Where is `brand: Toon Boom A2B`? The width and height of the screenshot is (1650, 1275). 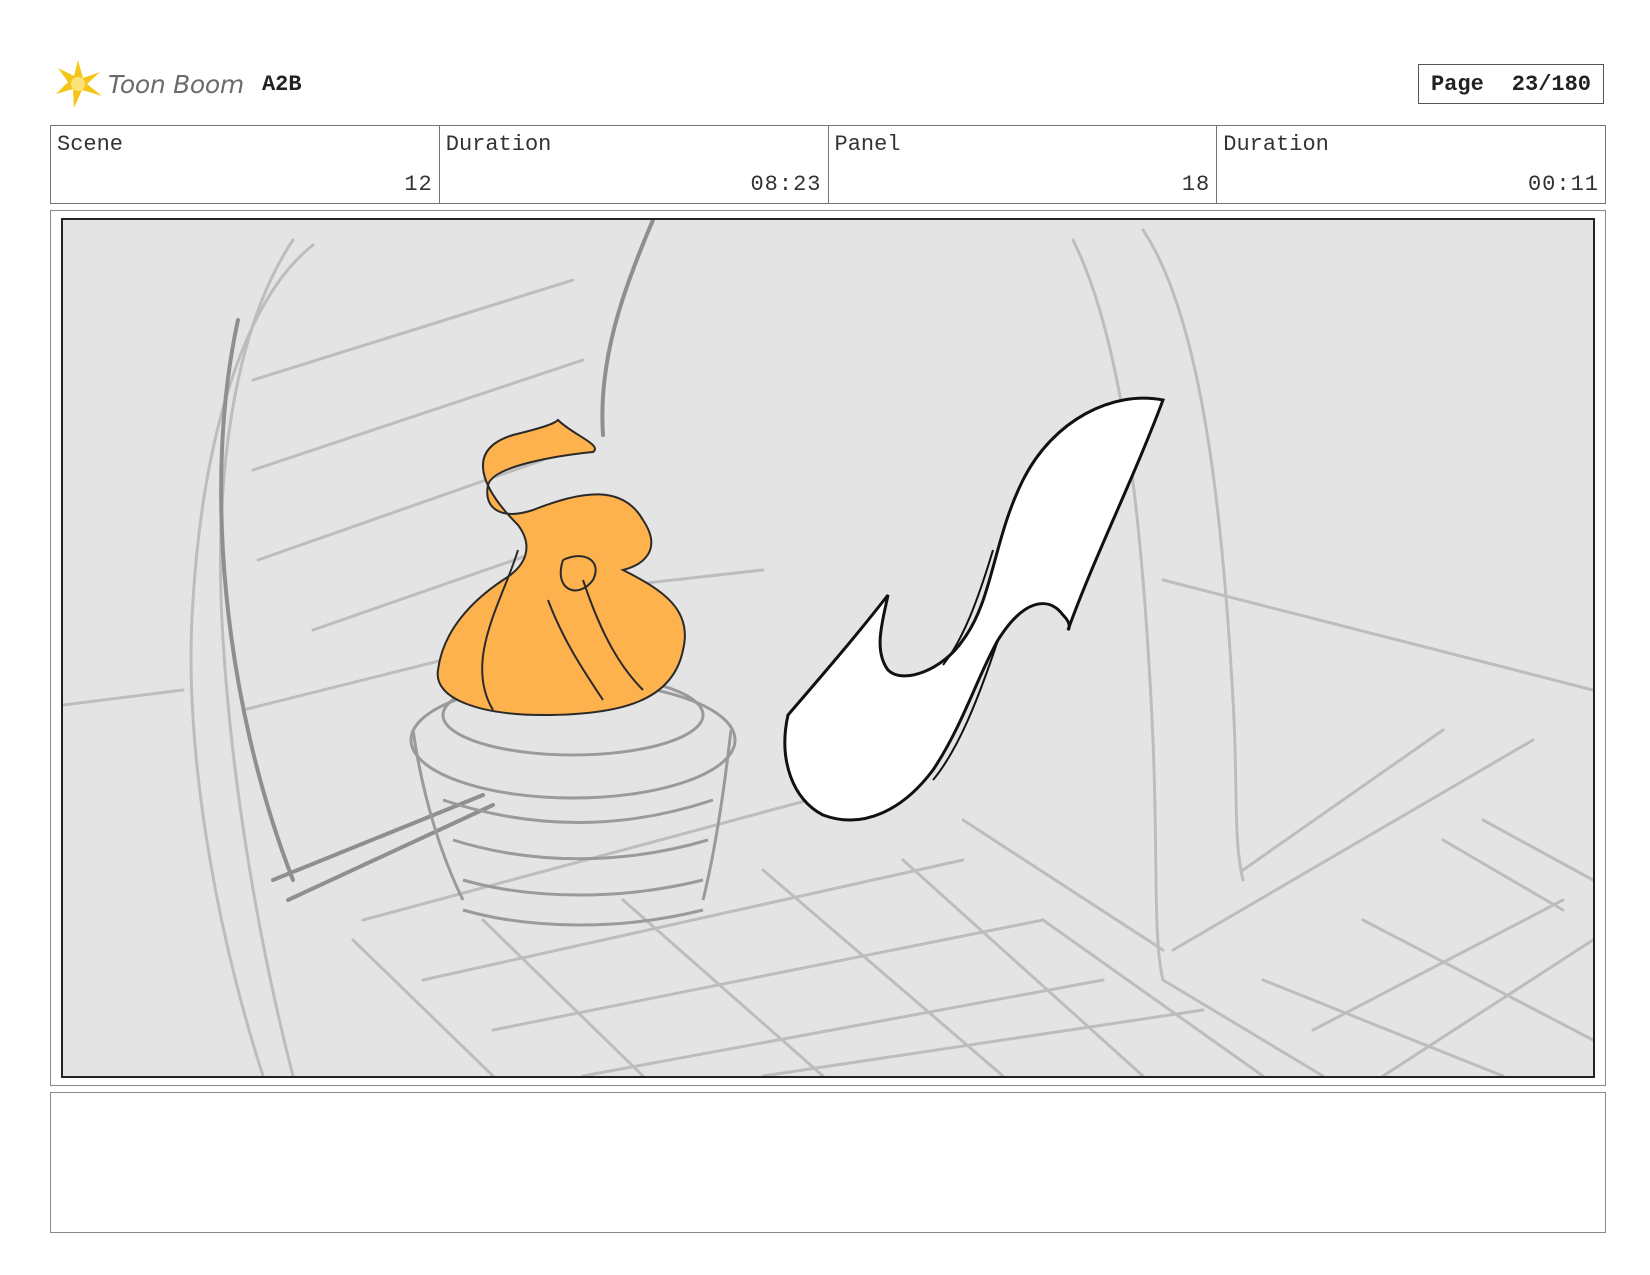
brand: Toon Boom A2B is located at coordinates (177, 84).